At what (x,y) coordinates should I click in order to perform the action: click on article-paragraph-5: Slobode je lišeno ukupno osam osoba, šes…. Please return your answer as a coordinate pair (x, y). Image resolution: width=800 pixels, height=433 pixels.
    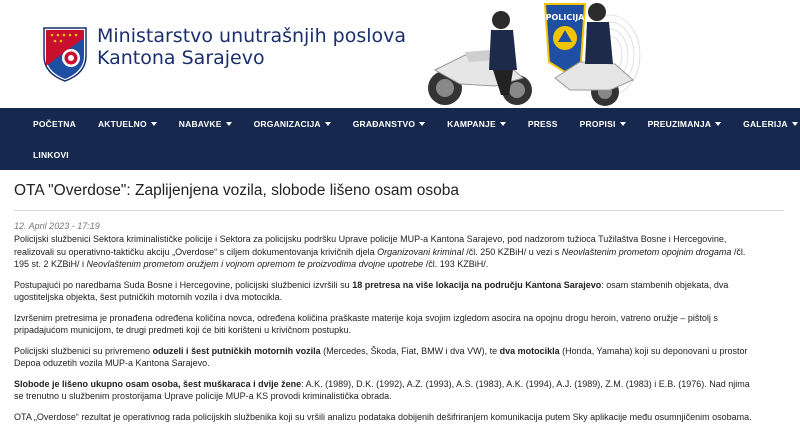
    Looking at the image, I should click on (386, 390).